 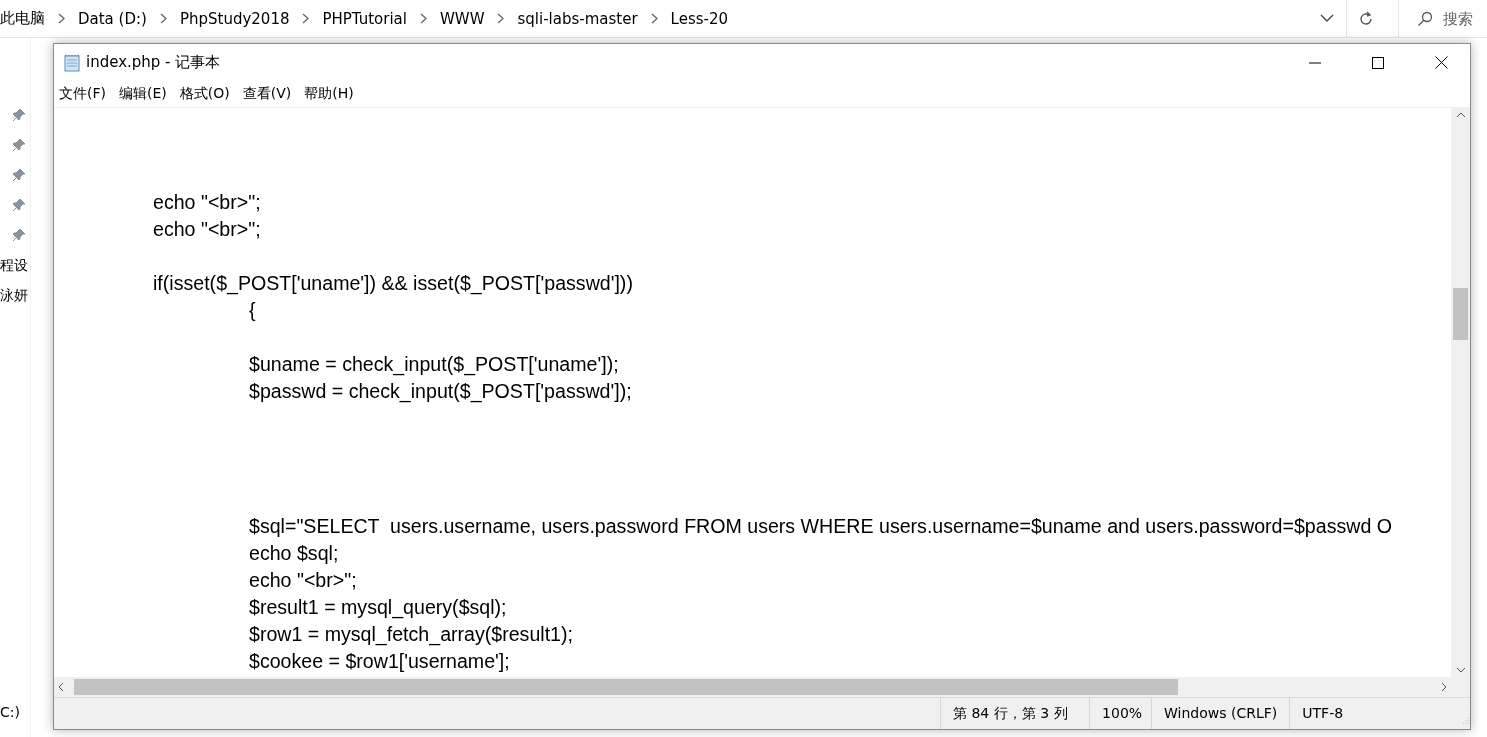 I want to click on breadcrumb: PhpStudy2018, so click(x=234, y=18).